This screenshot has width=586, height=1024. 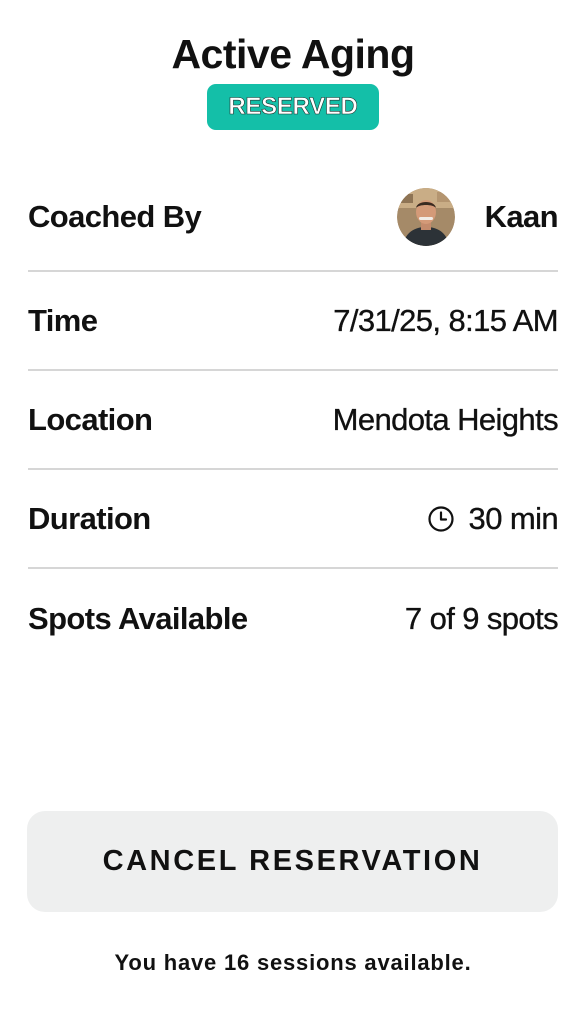 What do you see at coordinates (440, 518) in the screenshot?
I see `clock-icon` at bounding box center [440, 518].